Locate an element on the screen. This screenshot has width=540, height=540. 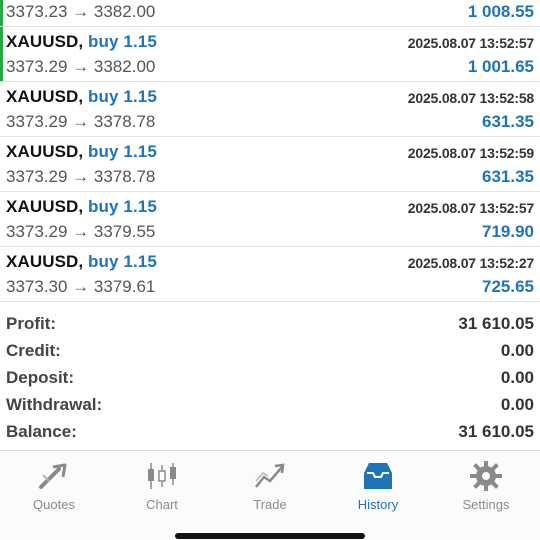
tab-settings: Settings is located at coordinates (486, 488).